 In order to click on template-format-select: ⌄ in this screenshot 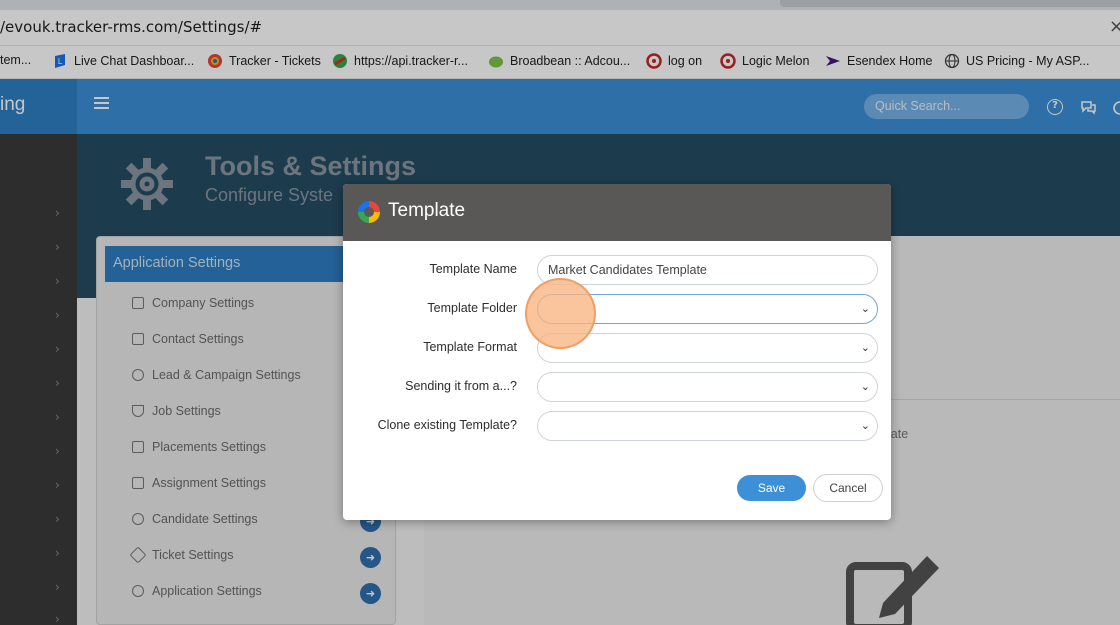, I will do `click(707, 348)`.